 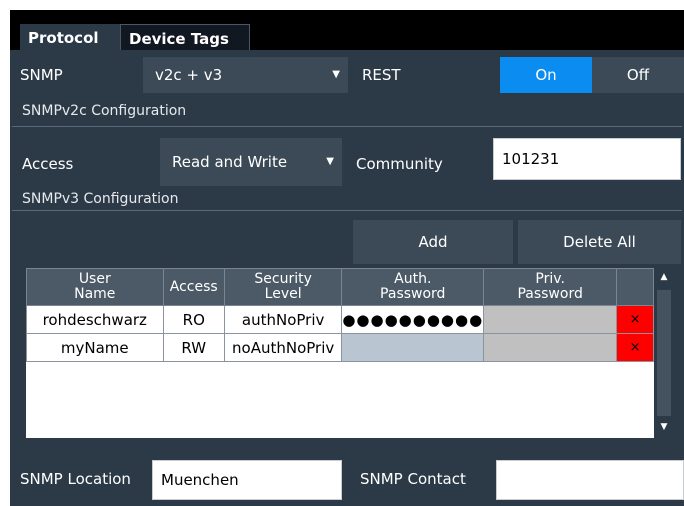 I want to click on community-label: Community, so click(x=399, y=164).